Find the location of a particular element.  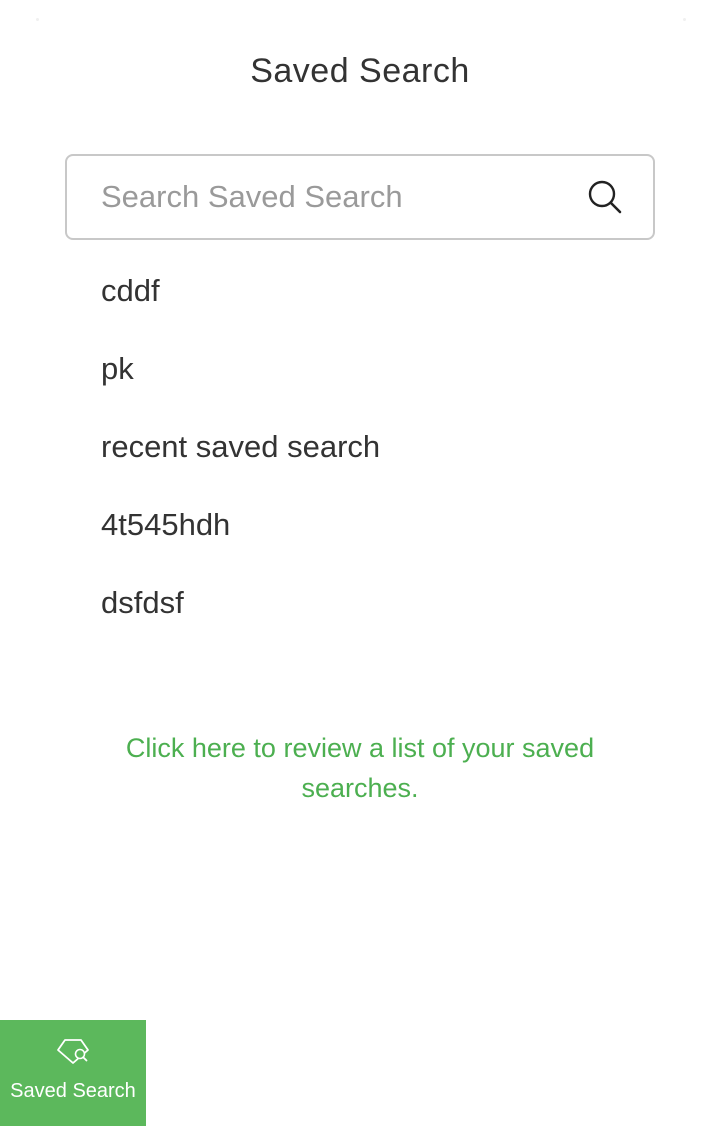

saved-search-button-label: Saved Search is located at coordinates (73, 1091).